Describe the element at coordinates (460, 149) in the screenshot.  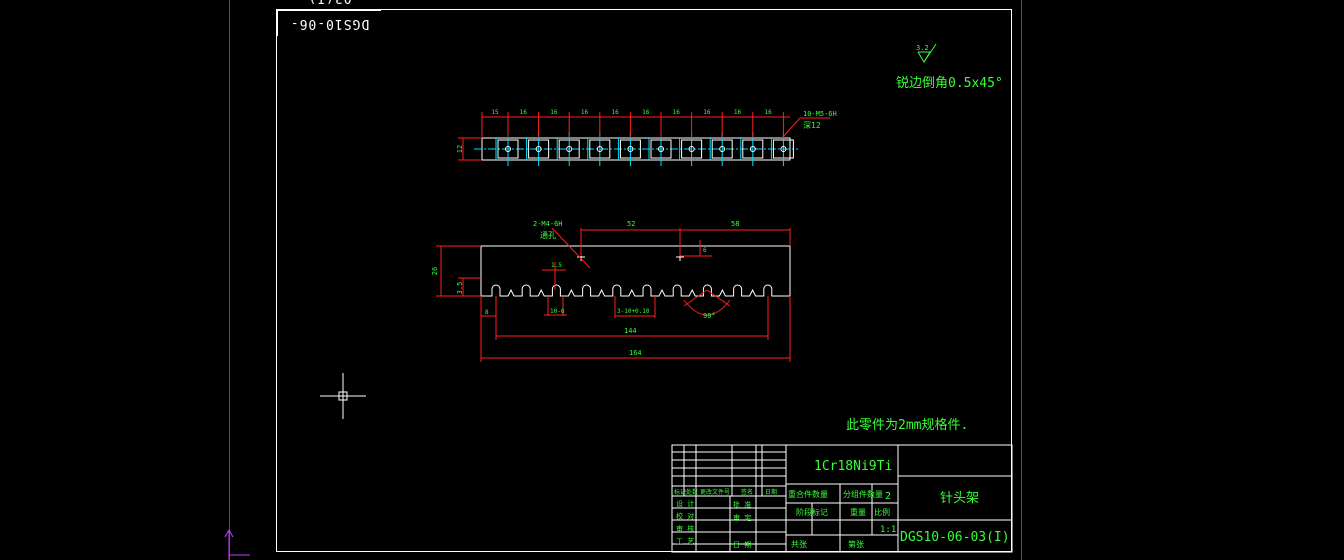
I see `top-height-dim: 12` at that location.